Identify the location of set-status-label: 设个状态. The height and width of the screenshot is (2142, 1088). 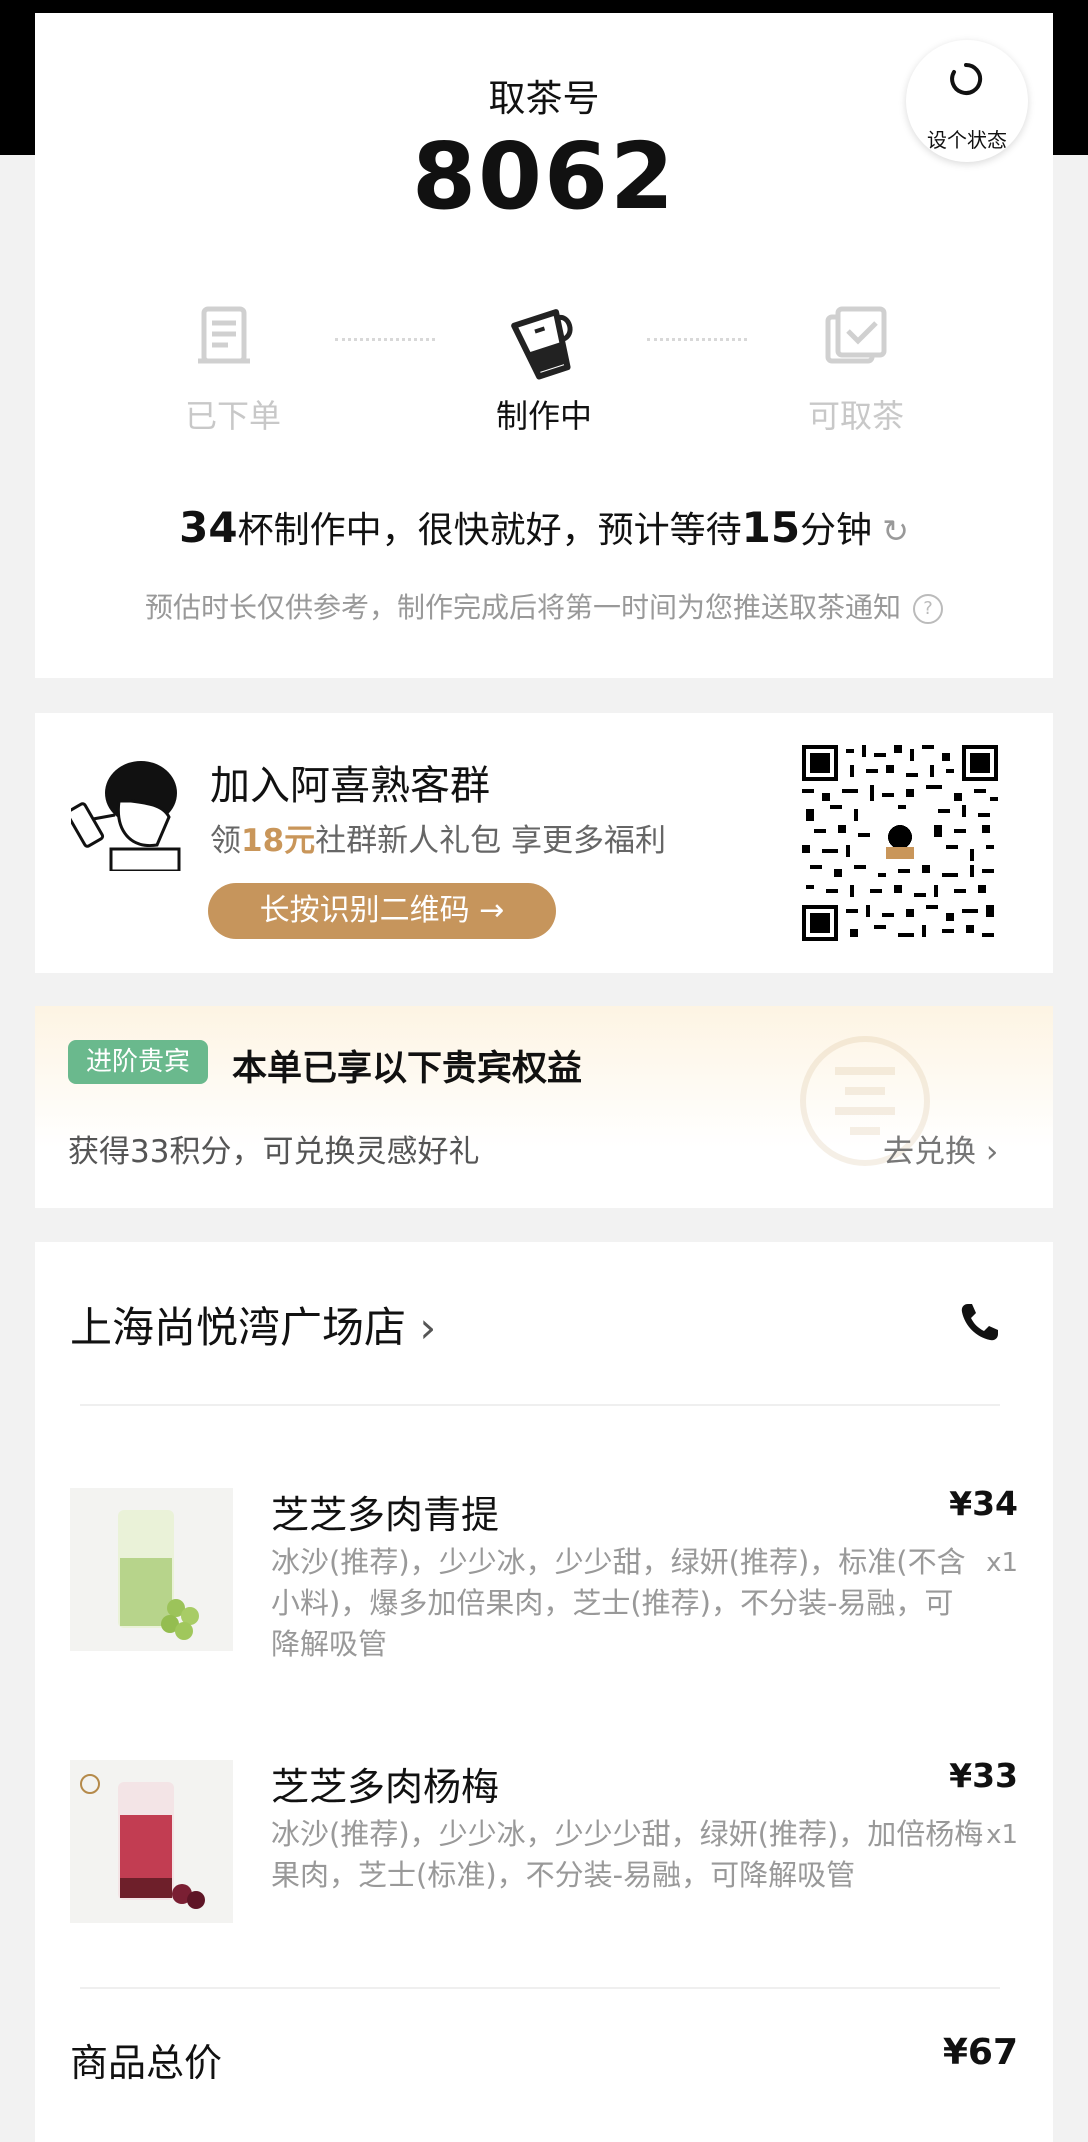
(967, 140).